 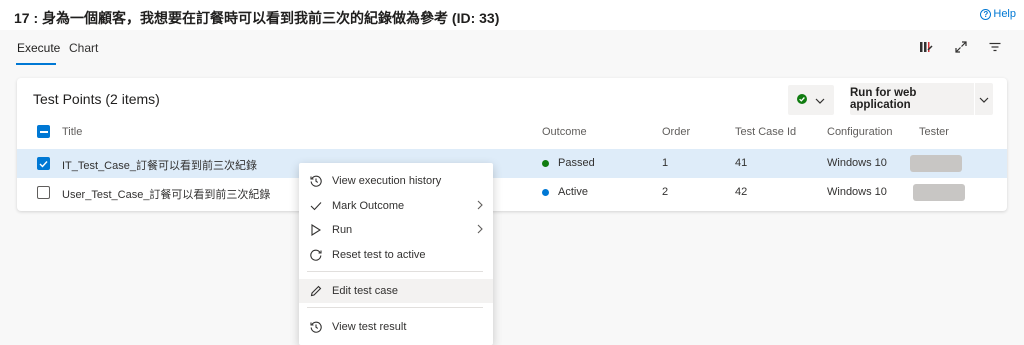 What do you see at coordinates (934, 132) in the screenshot?
I see `column-header-tester: Tester` at bounding box center [934, 132].